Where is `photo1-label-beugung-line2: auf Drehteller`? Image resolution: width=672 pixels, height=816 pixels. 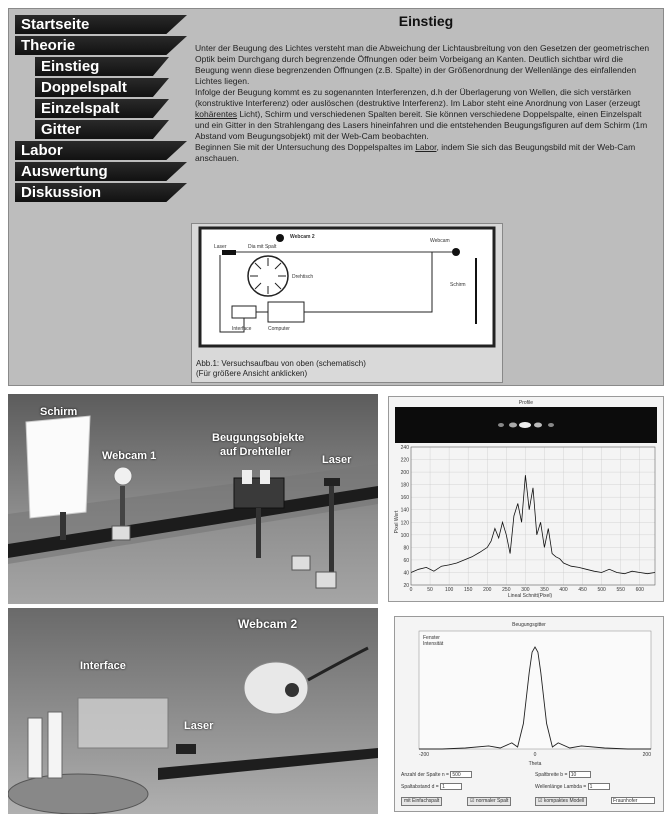 photo1-label-beugung-line2: auf Drehteller is located at coordinates (255, 452).